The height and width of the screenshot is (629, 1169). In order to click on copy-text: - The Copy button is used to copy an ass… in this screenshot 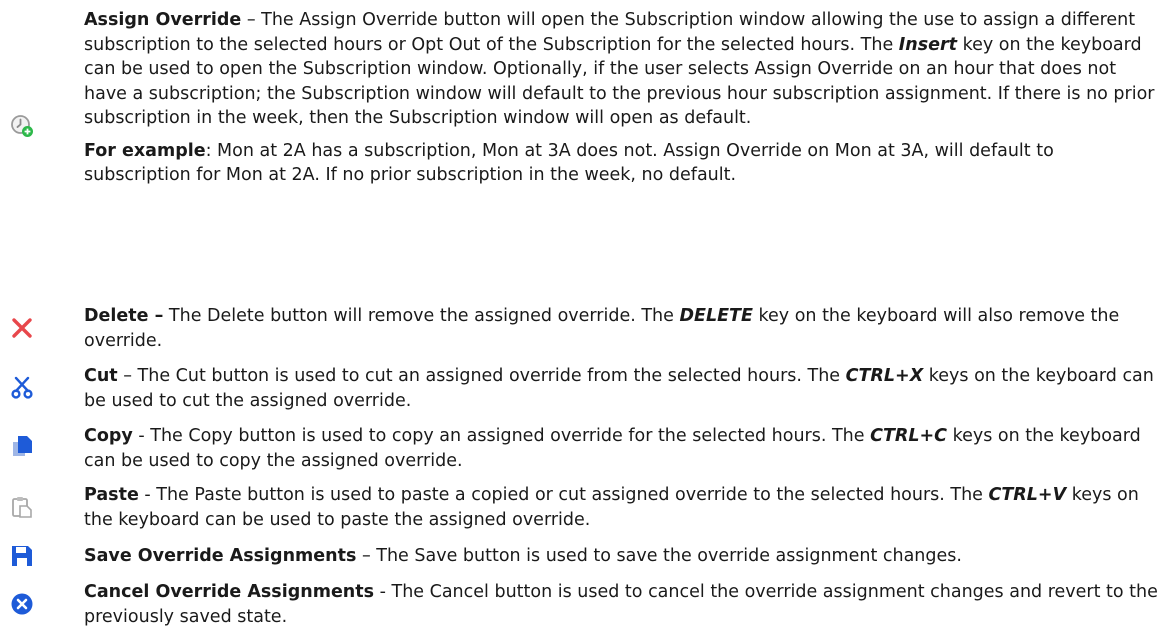, I will do `click(501, 436)`.